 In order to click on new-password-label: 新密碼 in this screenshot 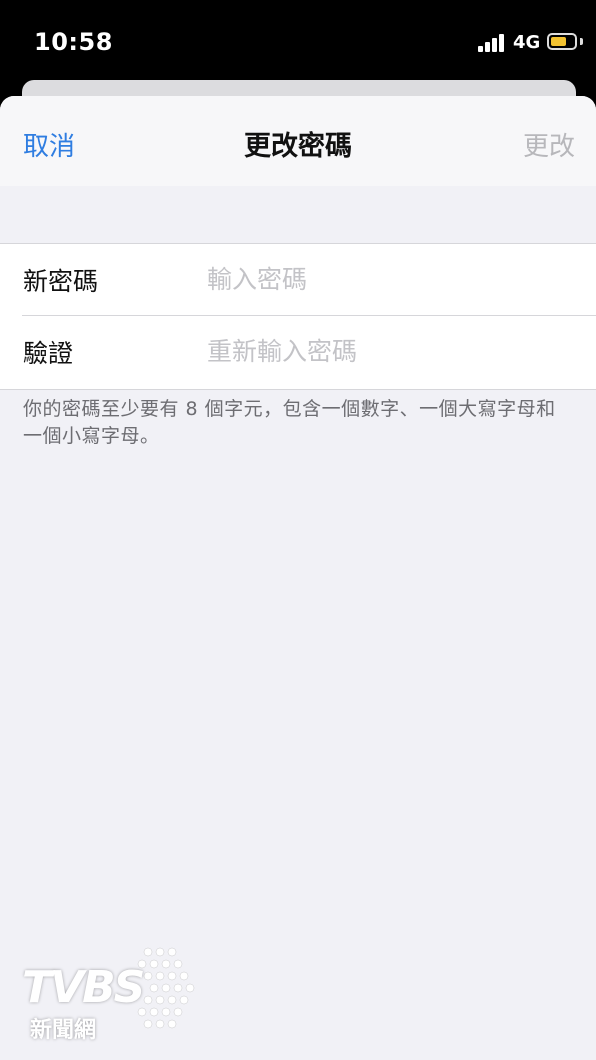, I will do `click(61, 281)`.